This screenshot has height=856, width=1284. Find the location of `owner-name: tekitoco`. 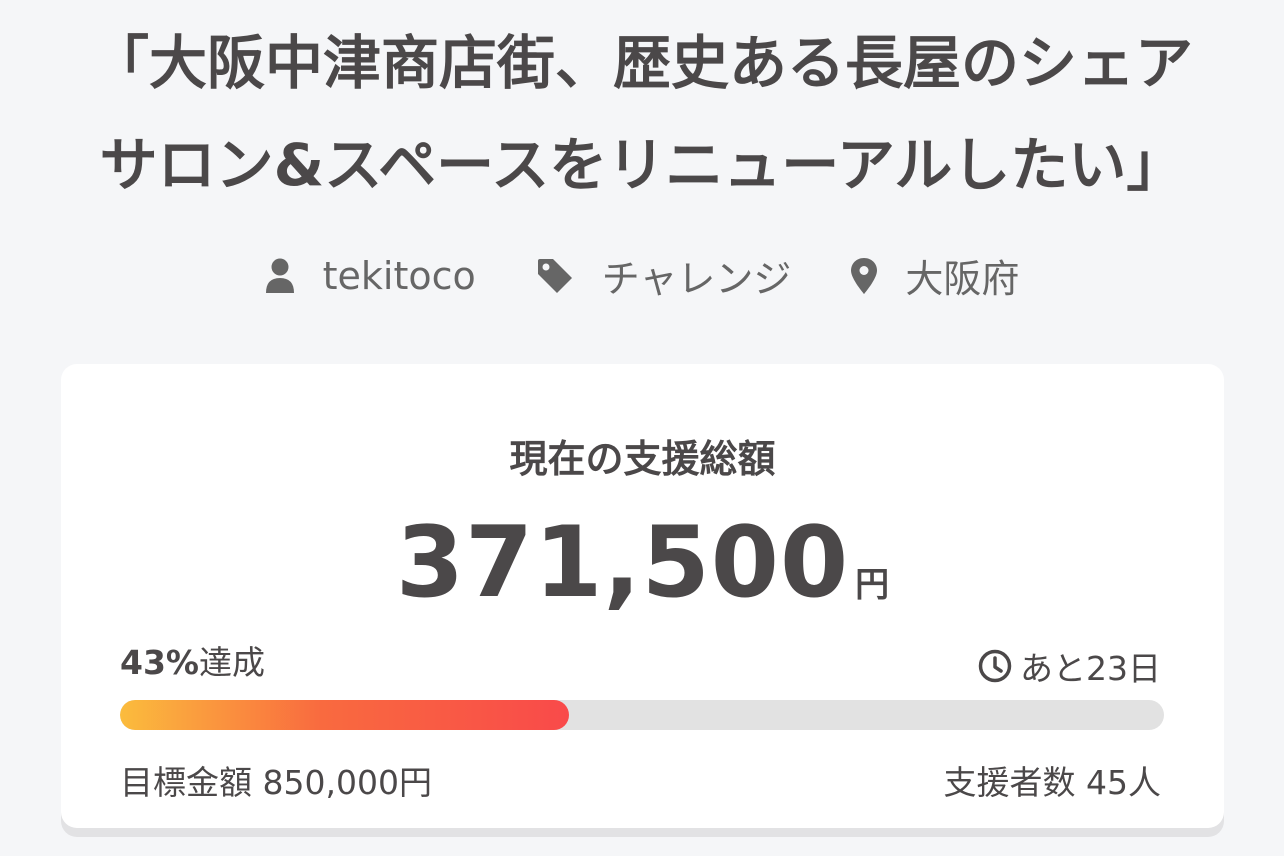

owner-name: tekitoco is located at coordinates (399, 275).